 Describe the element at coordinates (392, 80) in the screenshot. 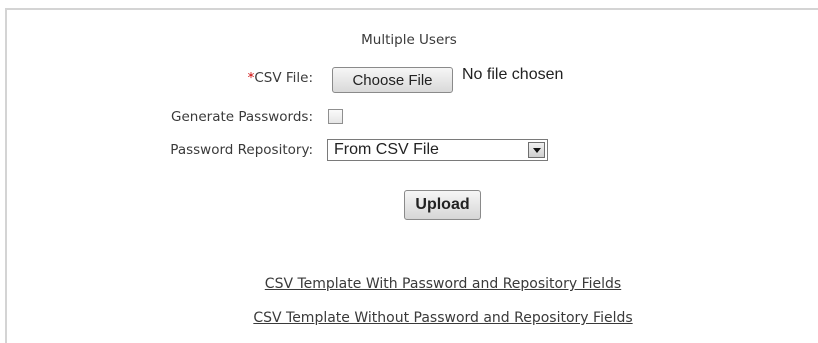

I see `choose-file-button: Choose File` at that location.